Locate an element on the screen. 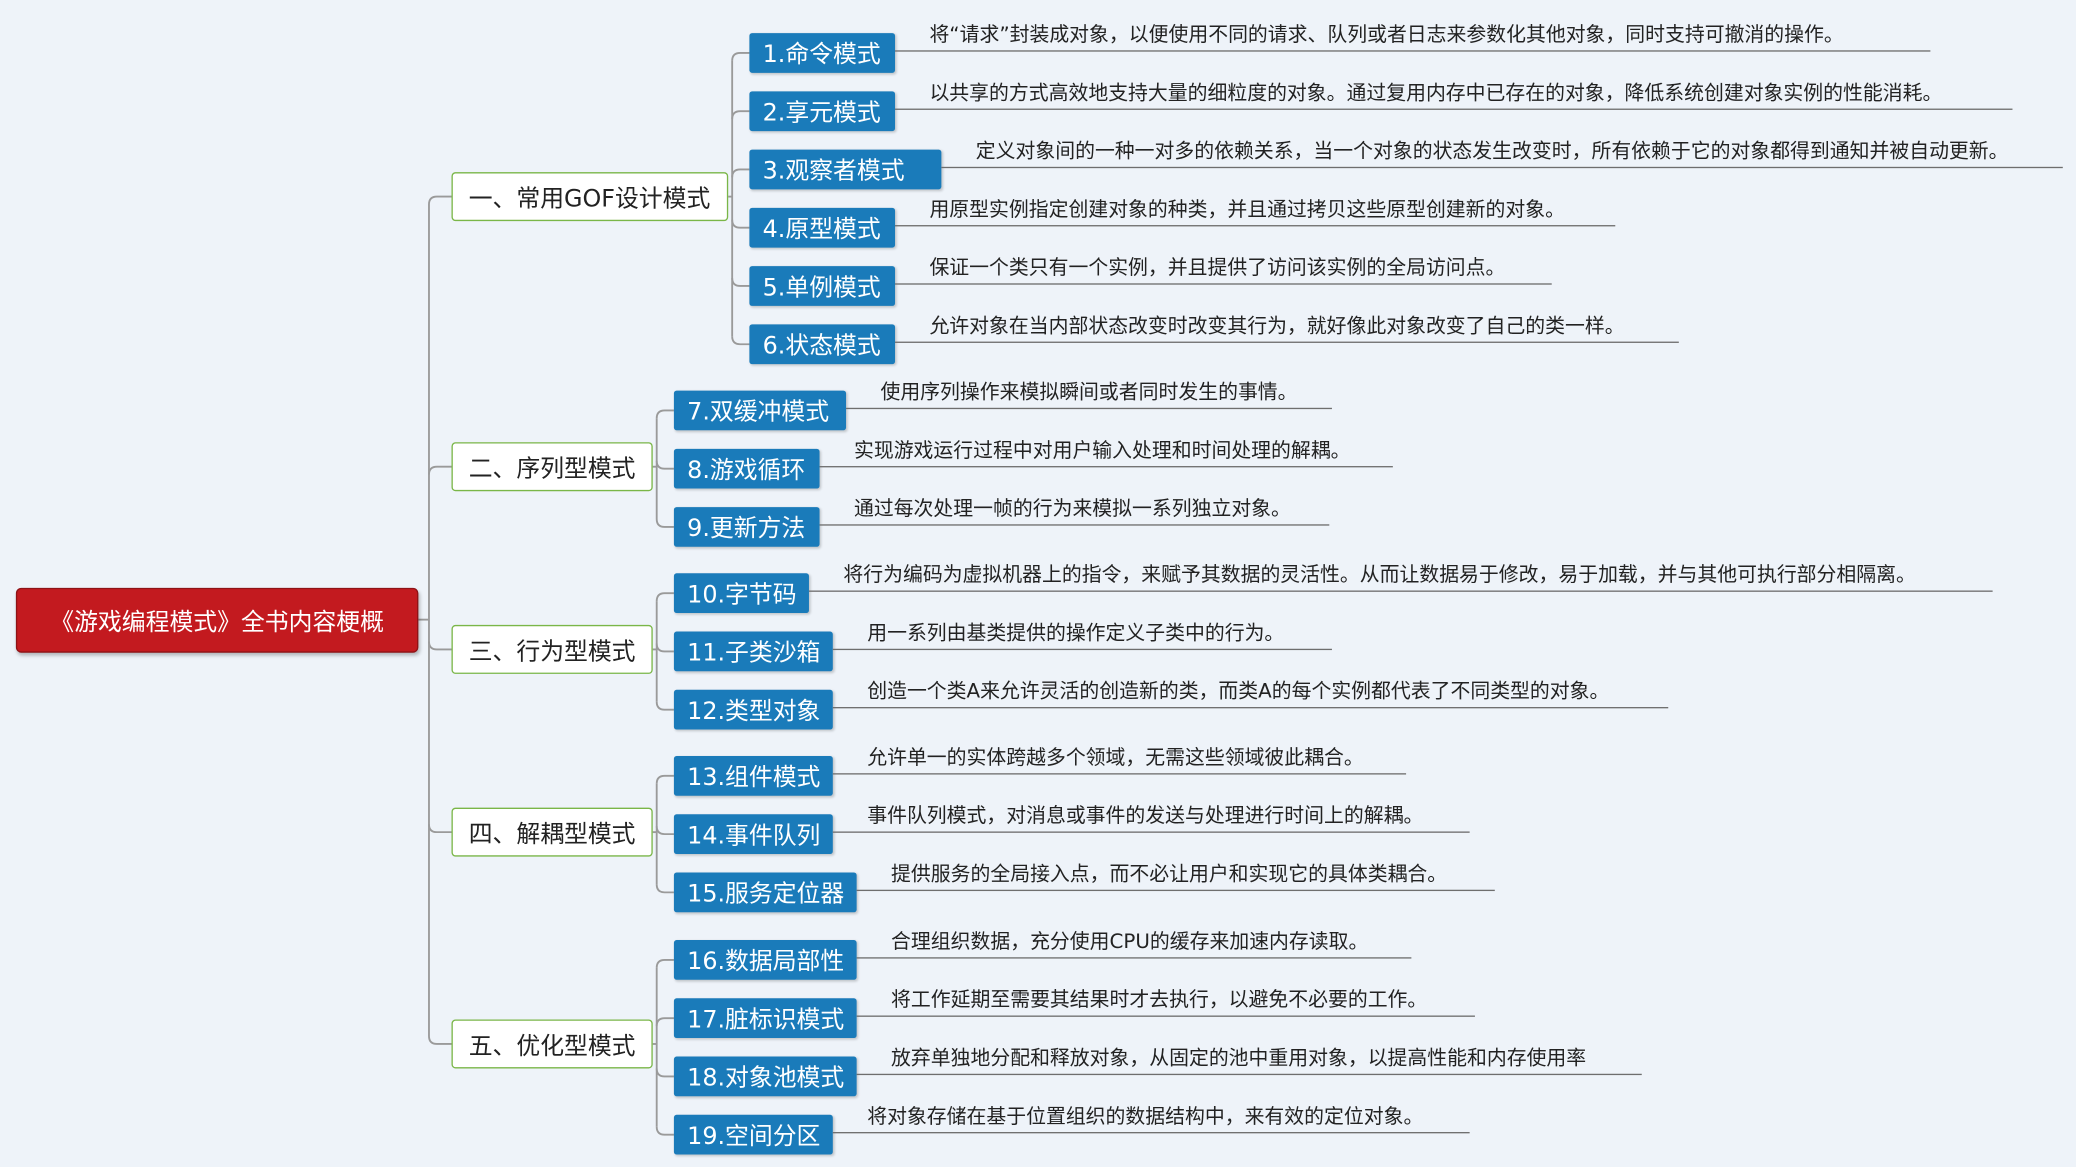 The width and height of the screenshot is (2076, 1167). pattern-description: 创造一个类A来允许灵活的创造新的类，而类A的每个实例都代表了不同类型的对象。 is located at coordinates (1238, 691).